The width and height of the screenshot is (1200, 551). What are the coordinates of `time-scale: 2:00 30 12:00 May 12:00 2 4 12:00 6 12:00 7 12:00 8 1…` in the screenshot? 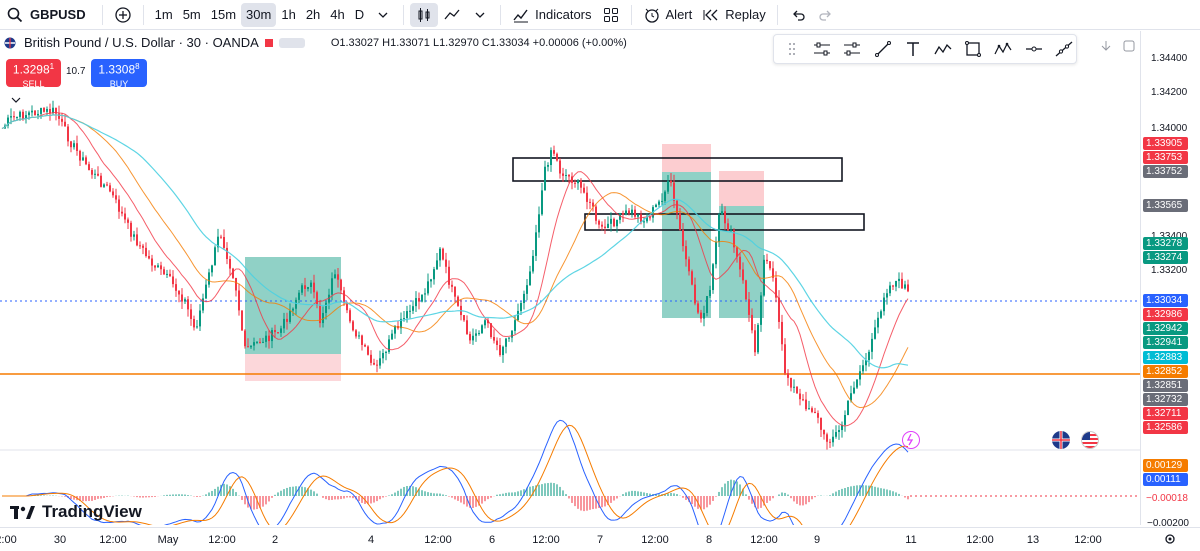 It's located at (600, 539).